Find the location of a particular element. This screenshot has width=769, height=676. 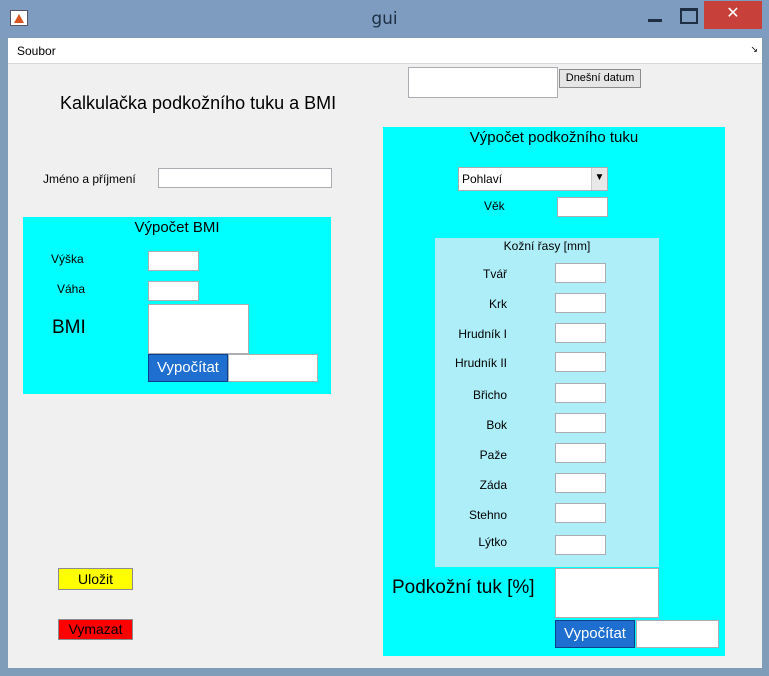

fold-input-back is located at coordinates (580, 483).